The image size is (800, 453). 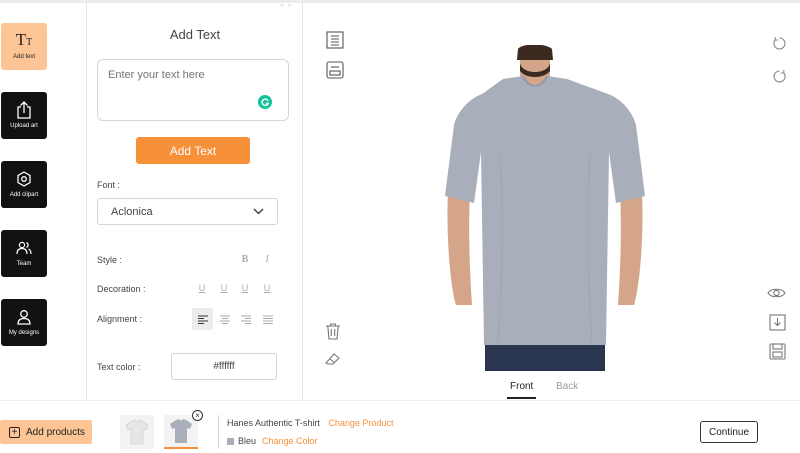 I want to click on remove-product-icon: ×, so click(x=197, y=415).